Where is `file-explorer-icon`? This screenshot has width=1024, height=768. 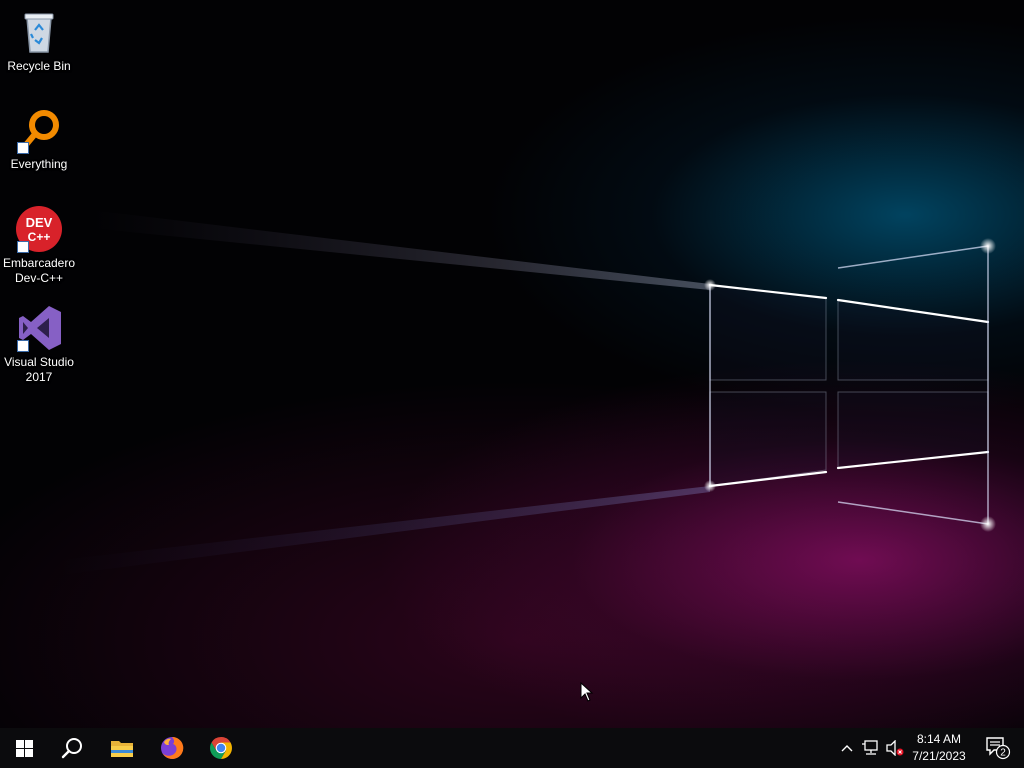 file-explorer-icon is located at coordinates (122, 749).